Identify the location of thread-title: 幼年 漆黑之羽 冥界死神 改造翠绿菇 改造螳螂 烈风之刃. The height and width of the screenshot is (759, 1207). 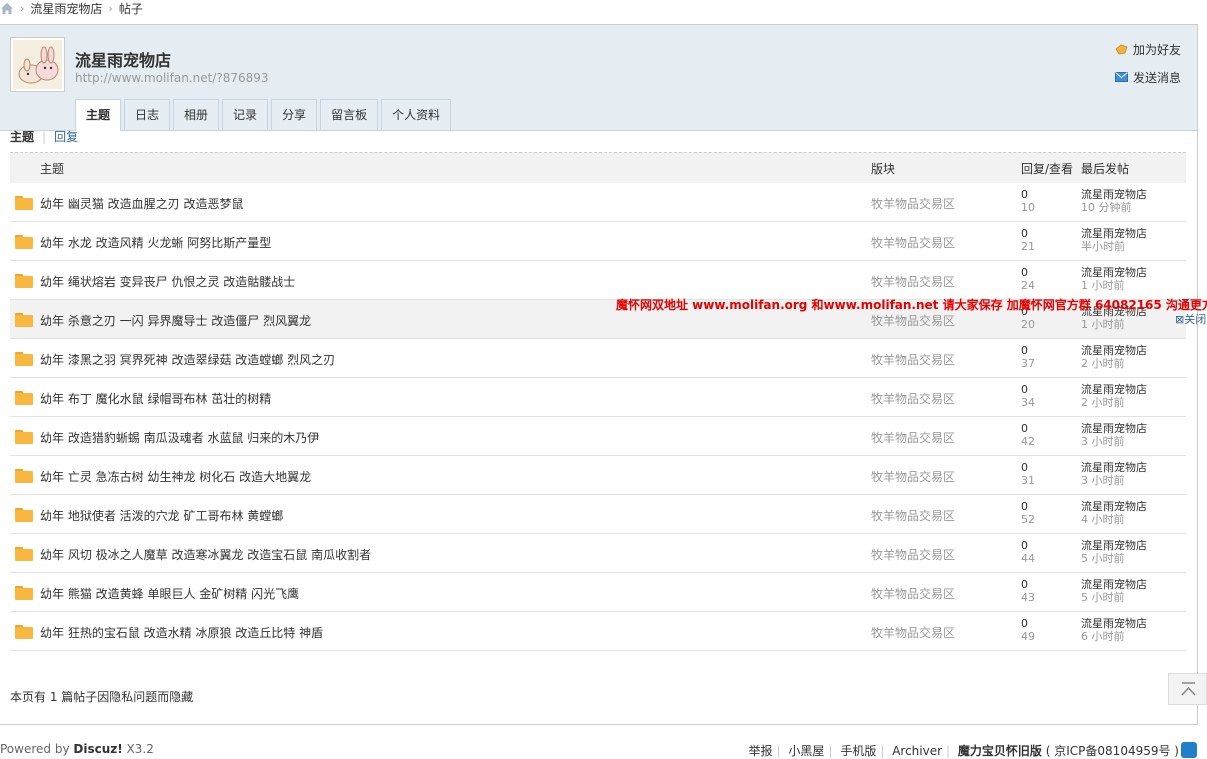
(187, 359).